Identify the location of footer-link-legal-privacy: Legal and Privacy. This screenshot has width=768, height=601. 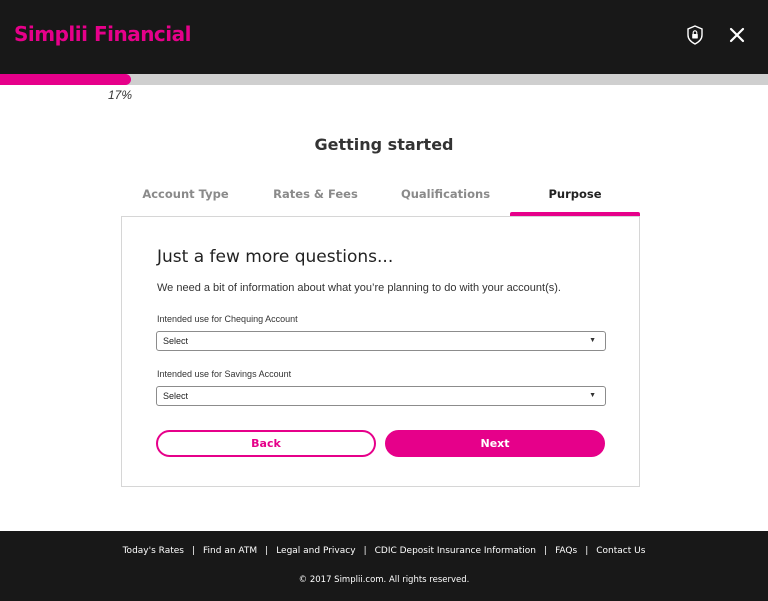
(315, 551).